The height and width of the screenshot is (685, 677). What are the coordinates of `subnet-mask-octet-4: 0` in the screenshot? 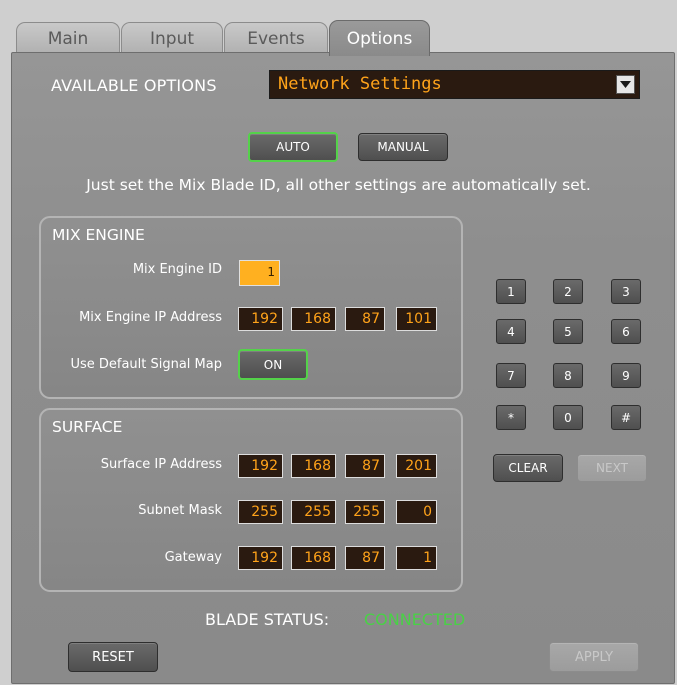 It's located at (416, 512).